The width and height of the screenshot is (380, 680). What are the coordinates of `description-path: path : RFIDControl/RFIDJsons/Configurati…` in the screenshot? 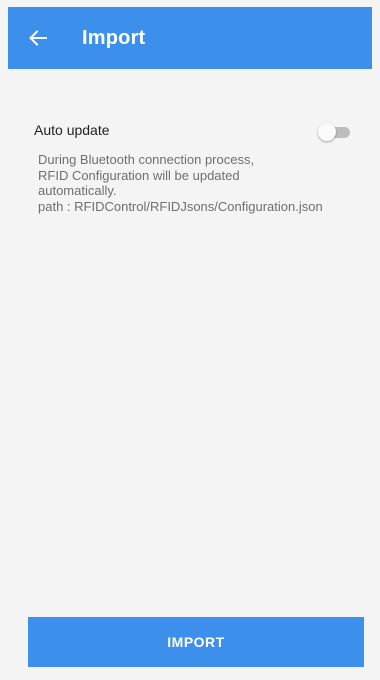 It's located at (180, 206).